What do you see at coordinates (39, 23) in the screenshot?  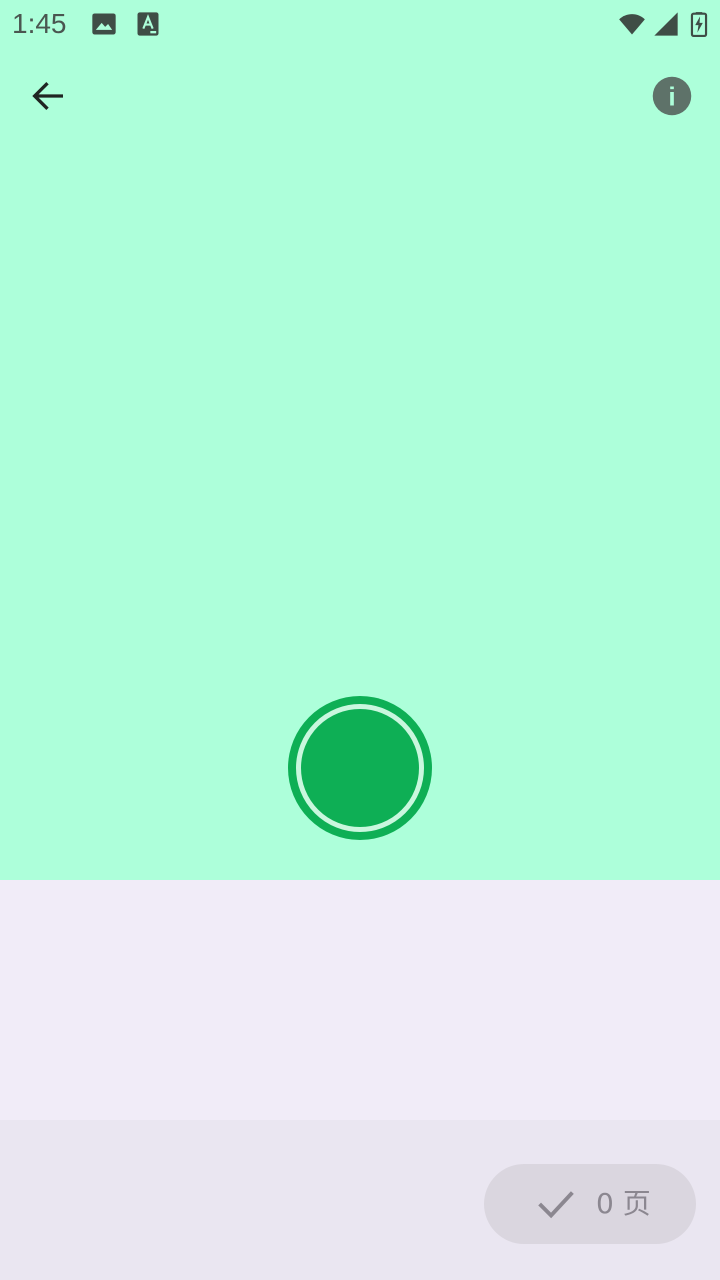 I see `status-time: 1:45` at bounding box center [39, 23].